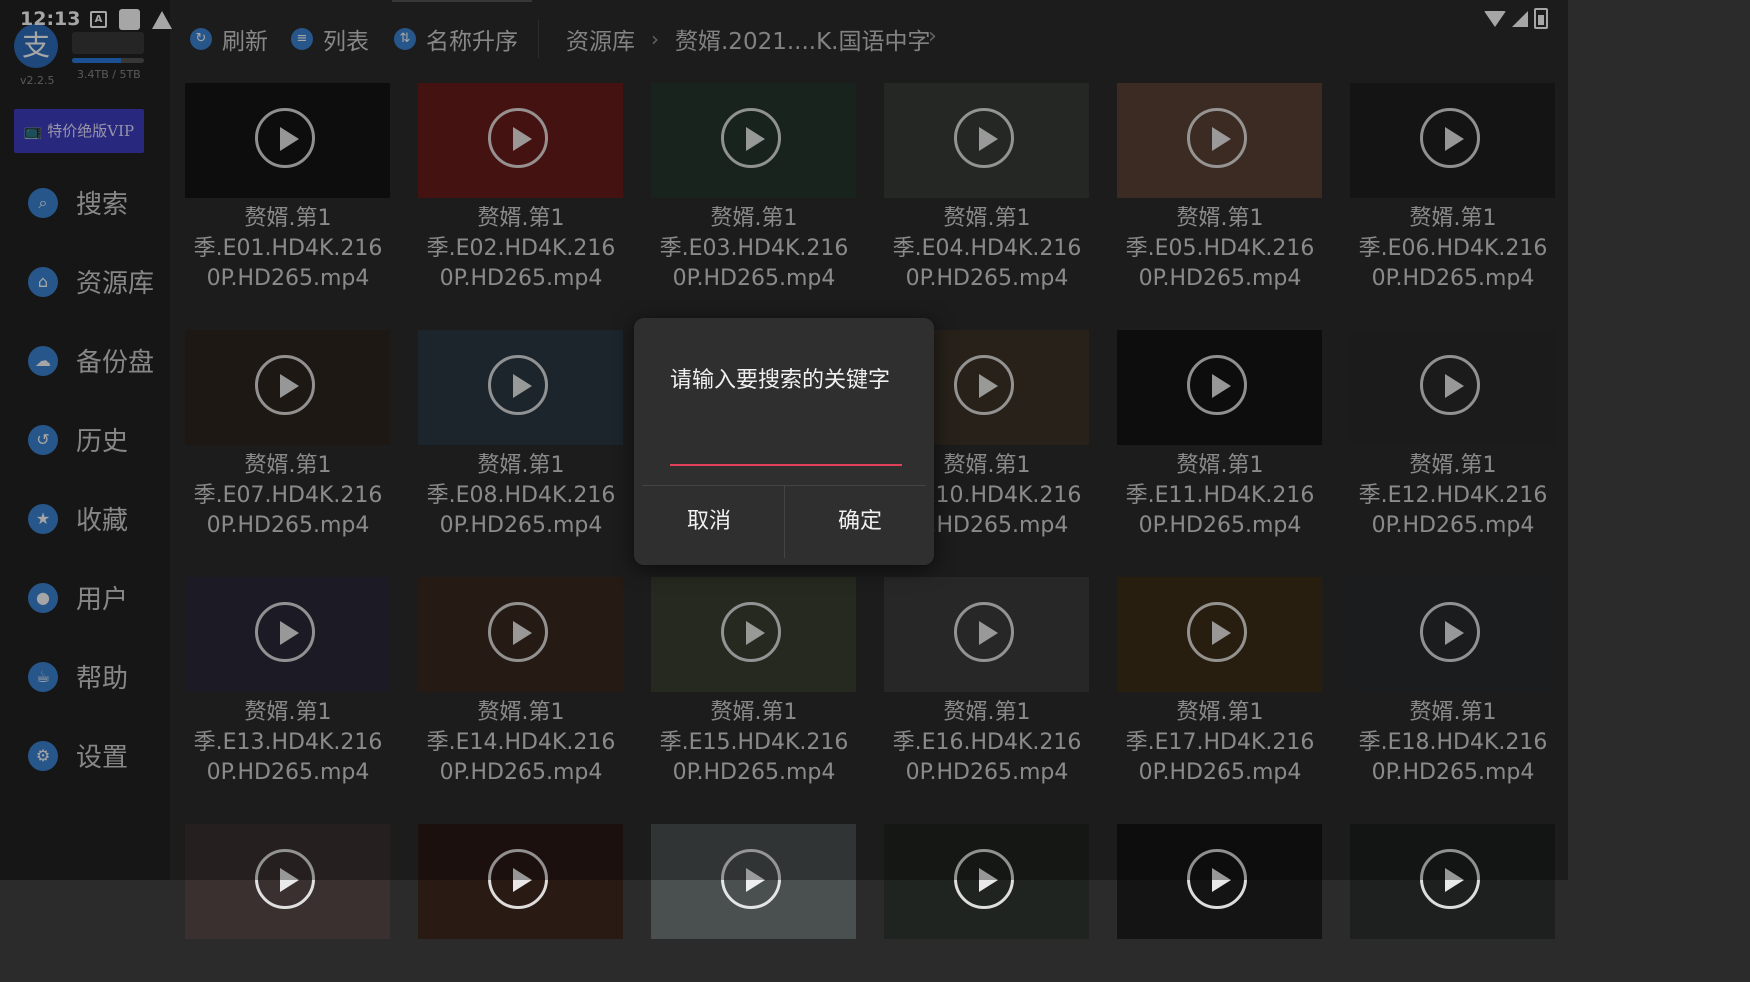 The height and width of the screenshot is (982, 1750). Describe the element at coordinates (860, 522) in the screenshot. I see `confirm-button: 确定` at that location.